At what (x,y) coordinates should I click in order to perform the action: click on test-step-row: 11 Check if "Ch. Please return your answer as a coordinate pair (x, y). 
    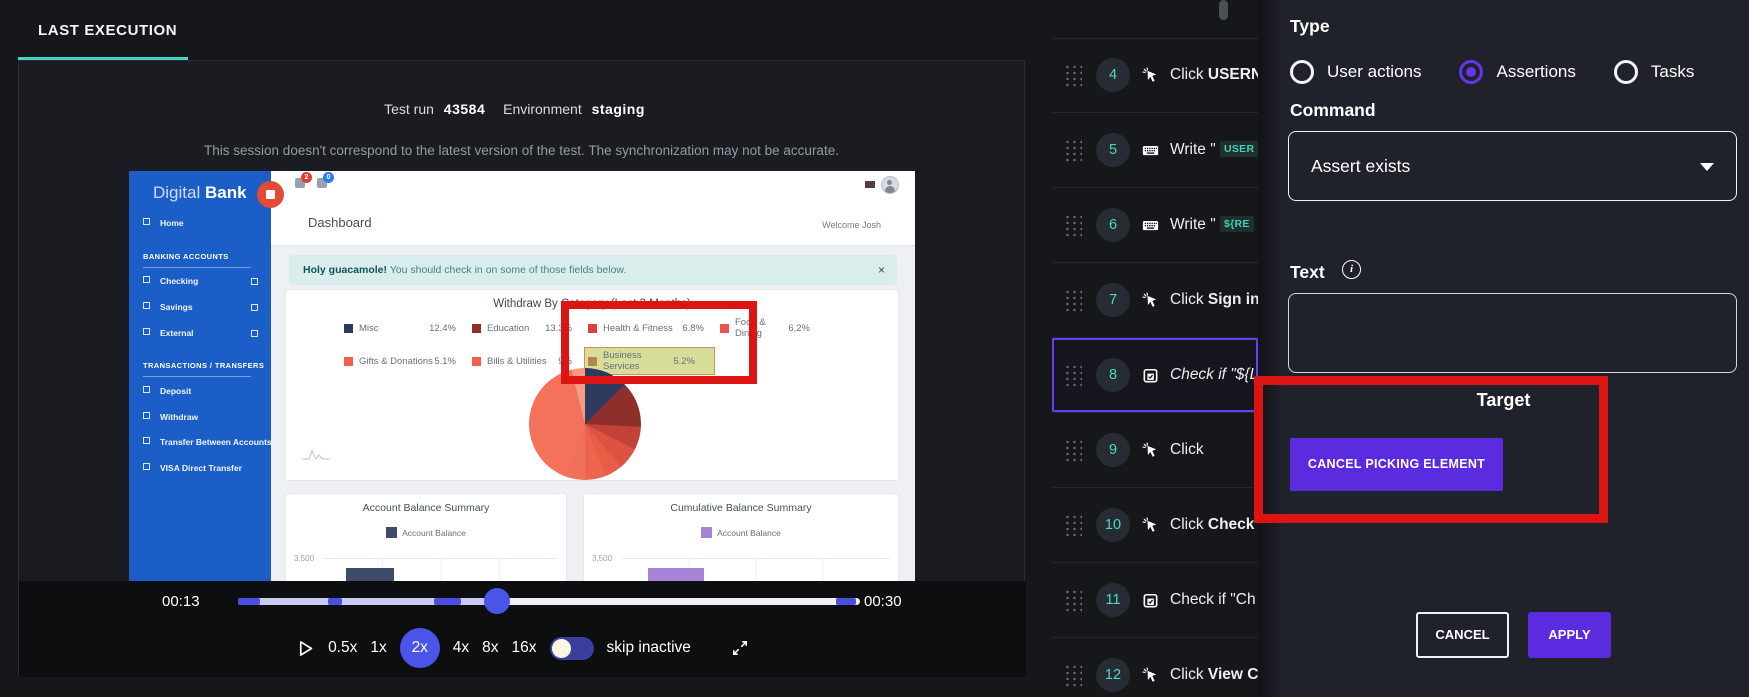
    Looking at the image, I should click on (1155, 600).